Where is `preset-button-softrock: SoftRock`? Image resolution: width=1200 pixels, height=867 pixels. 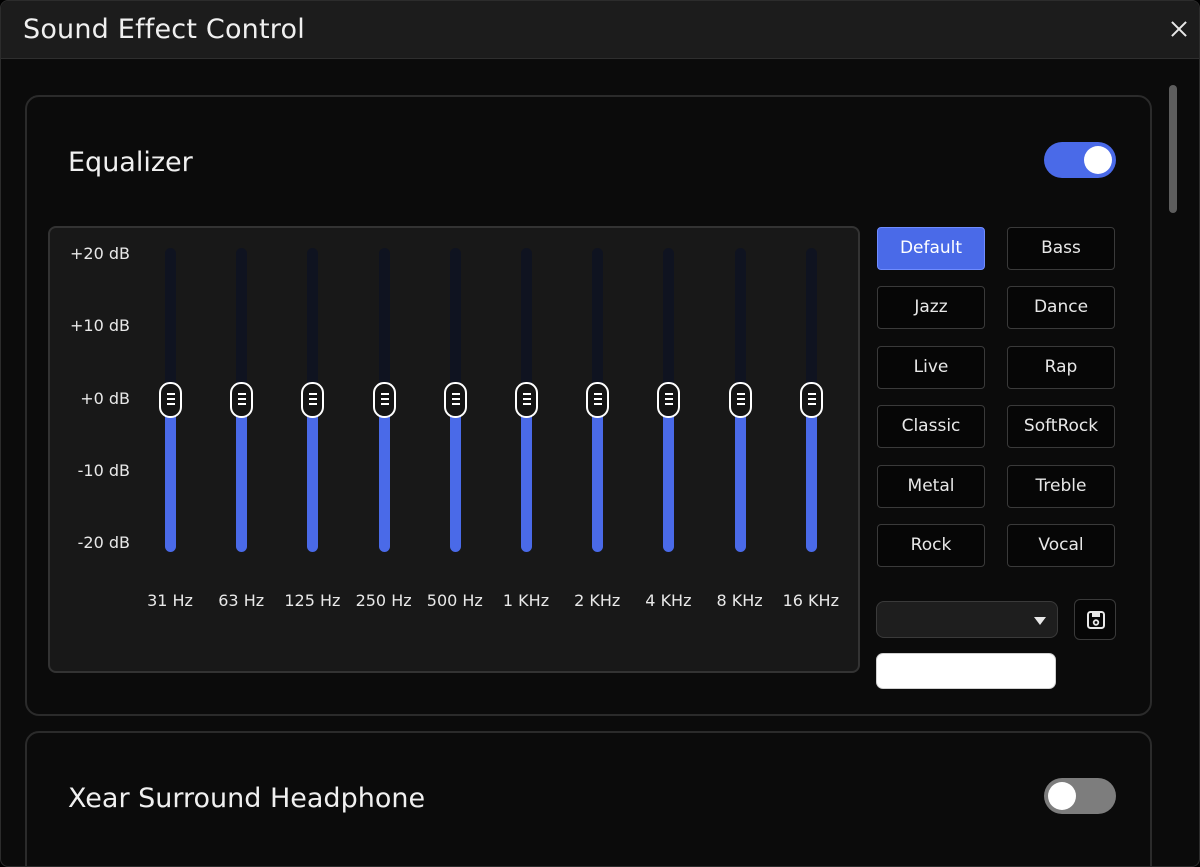 preset-button-softrock: SoftRock is located at coordinates (1061, 427).